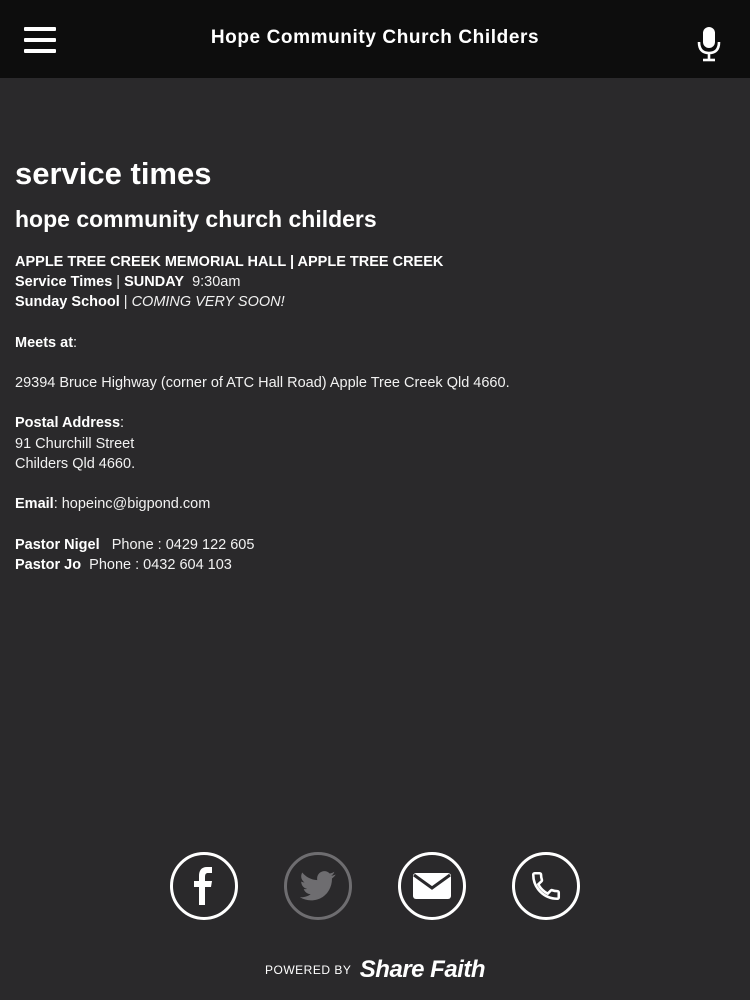 The image size is (750, 1000). Describe the element at coordinates (57, 544) in the screenshot. I see `pastor-1-name: Pastor Nigel` at that location.